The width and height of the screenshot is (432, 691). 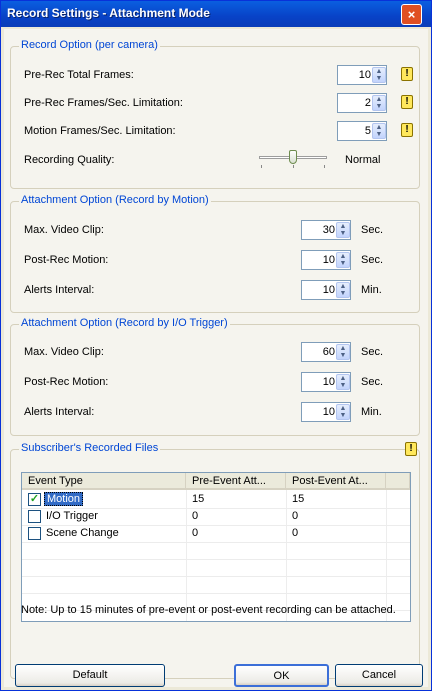 I want to click on row-checkbox: ✓, so click(x=34, y=499).